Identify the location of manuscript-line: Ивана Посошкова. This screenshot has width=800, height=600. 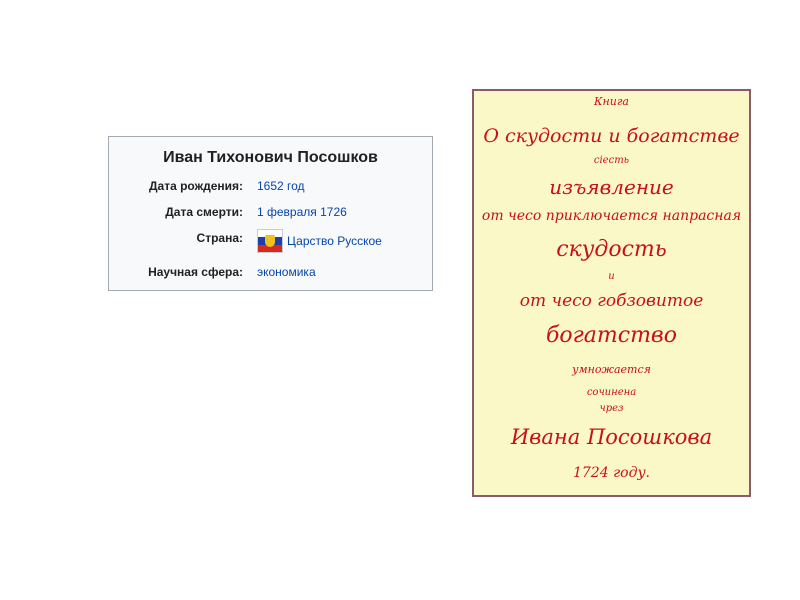
(611, 437).